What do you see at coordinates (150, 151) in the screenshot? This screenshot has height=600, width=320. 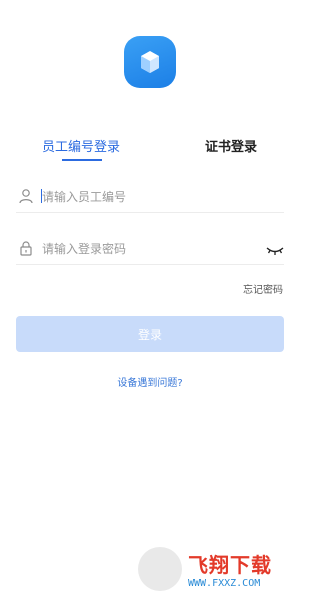 I see `login-tabs: 员工编号登录 证书登录` at bounding box center [150, 151].